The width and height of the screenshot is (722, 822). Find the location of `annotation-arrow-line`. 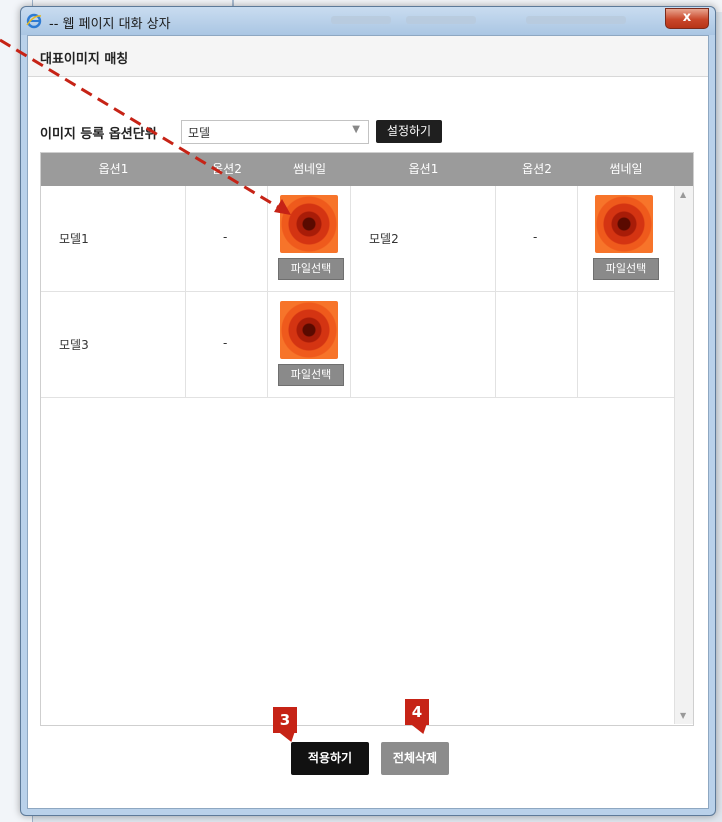

annotation-arrow-line is located at coordinates (144, 126).